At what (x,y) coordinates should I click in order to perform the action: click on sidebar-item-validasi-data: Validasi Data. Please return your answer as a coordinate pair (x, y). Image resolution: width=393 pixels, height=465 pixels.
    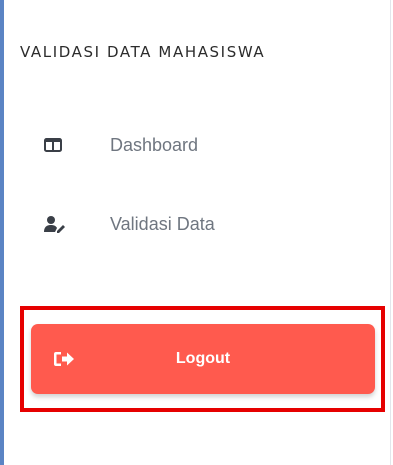
    Looking at the image, I should click on (129, 224).